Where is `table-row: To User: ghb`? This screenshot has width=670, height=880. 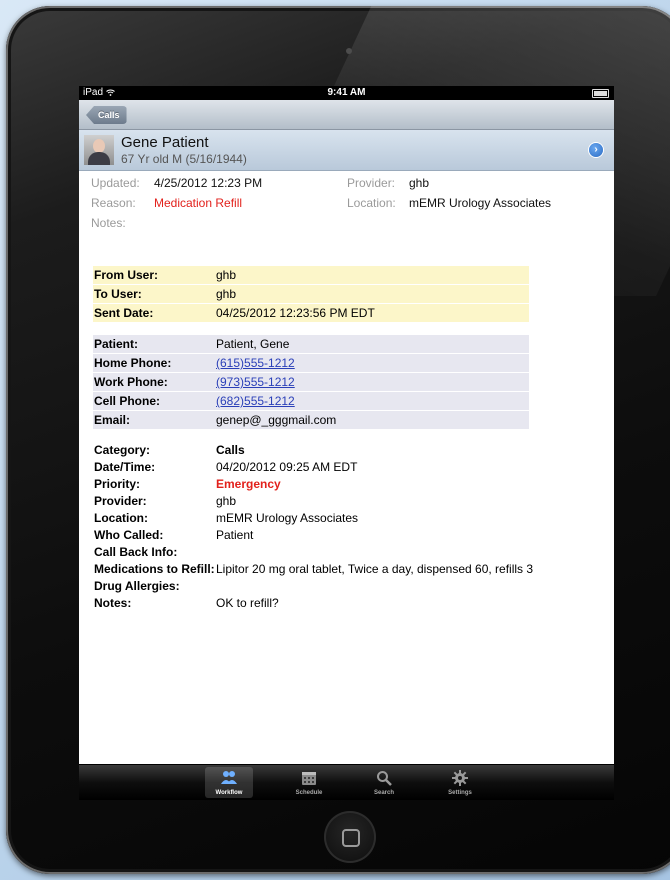 table-row: To User: ghb is located at coordinates (311, 294).